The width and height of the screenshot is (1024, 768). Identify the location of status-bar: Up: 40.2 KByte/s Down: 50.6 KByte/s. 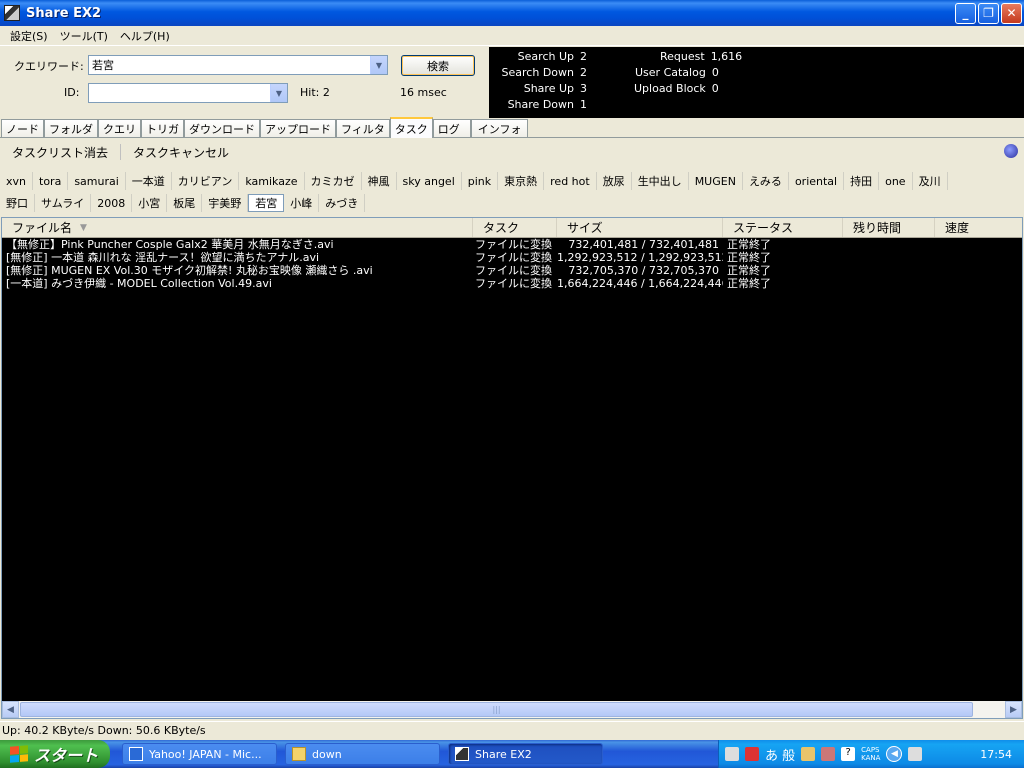
(512, 729).